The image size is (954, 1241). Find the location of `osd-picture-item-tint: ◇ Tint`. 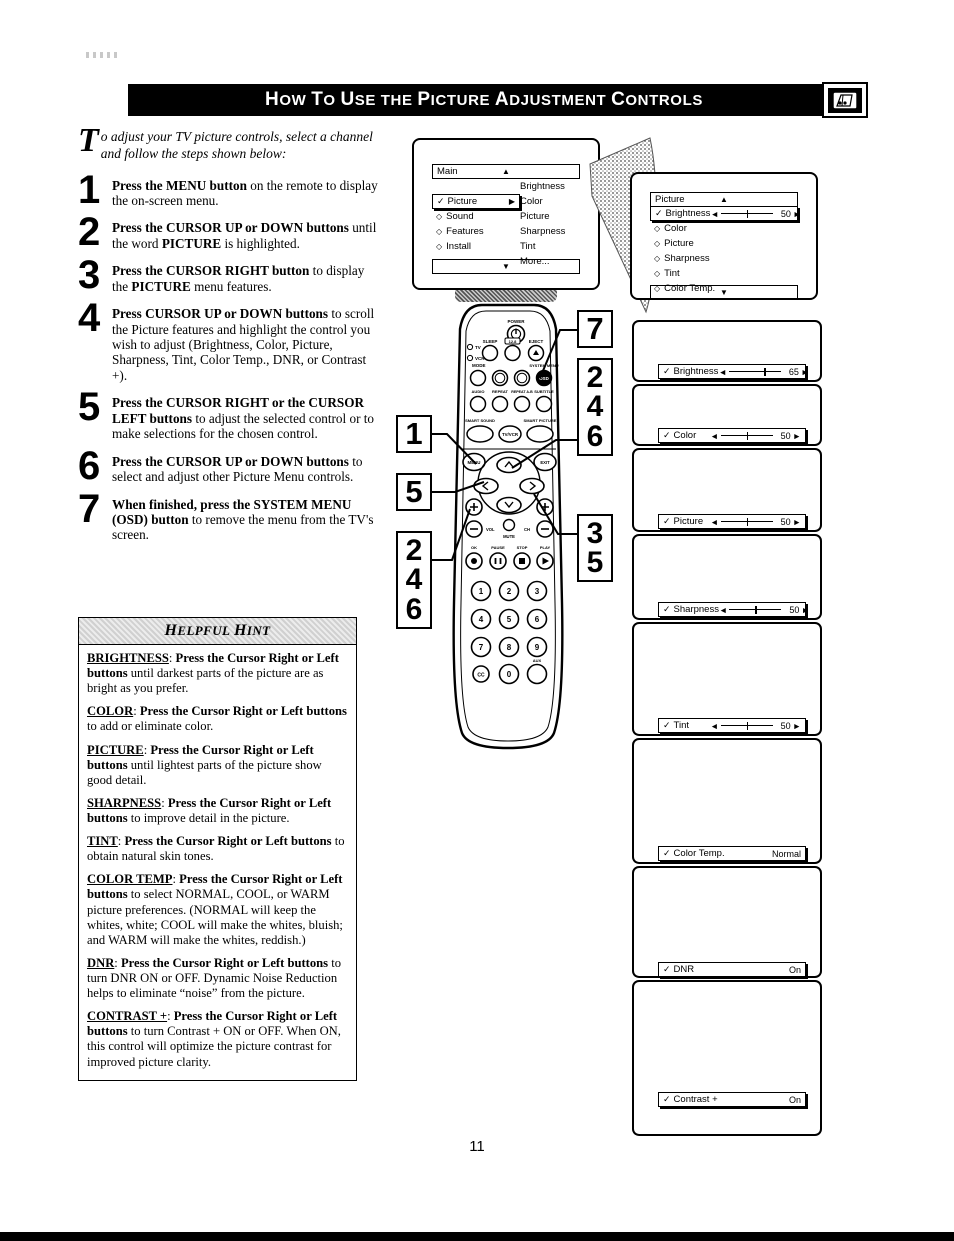

osd-picture-item-tint: ◇ Tint is located at coordinates (710, 273).